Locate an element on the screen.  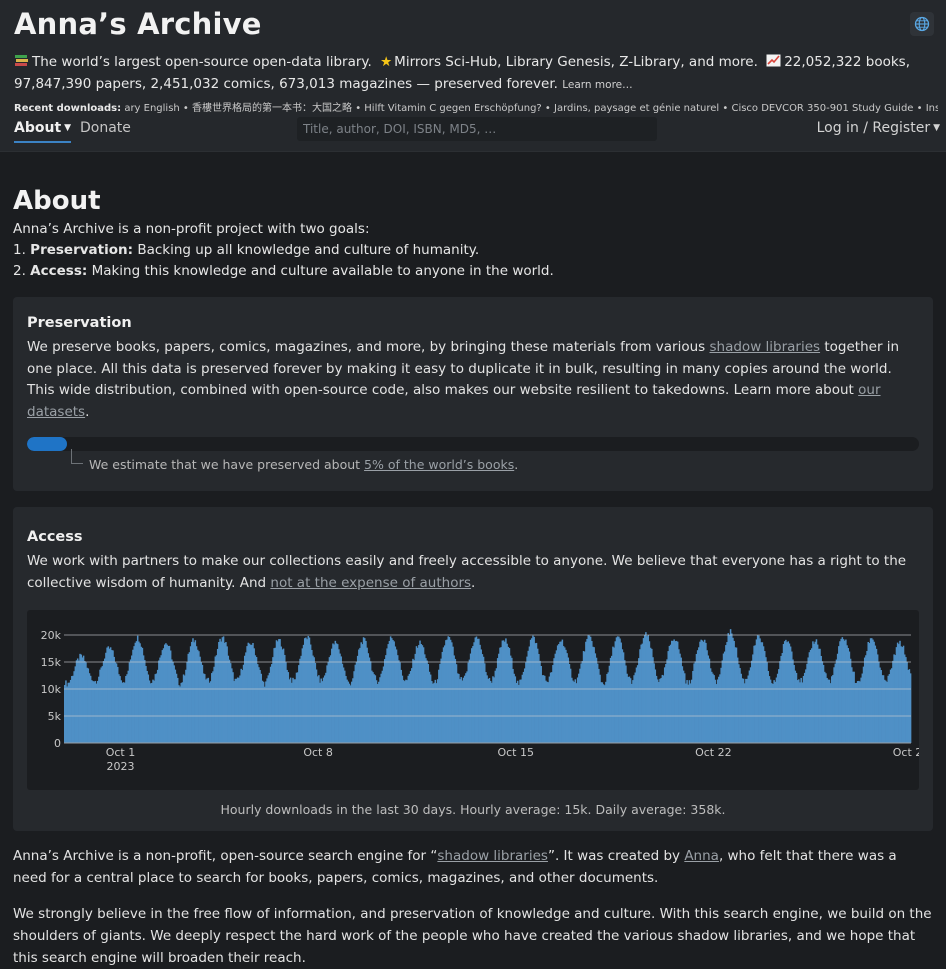
nav-donate-tab: Donate is located at coordinates (105, 128).